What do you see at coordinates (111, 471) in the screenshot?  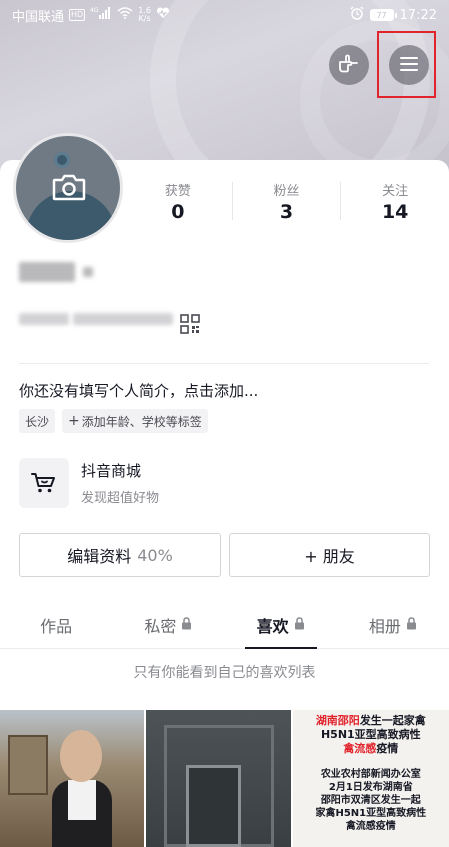 I see `shop-title: 抖音商城` at bounding box center [111, 471].